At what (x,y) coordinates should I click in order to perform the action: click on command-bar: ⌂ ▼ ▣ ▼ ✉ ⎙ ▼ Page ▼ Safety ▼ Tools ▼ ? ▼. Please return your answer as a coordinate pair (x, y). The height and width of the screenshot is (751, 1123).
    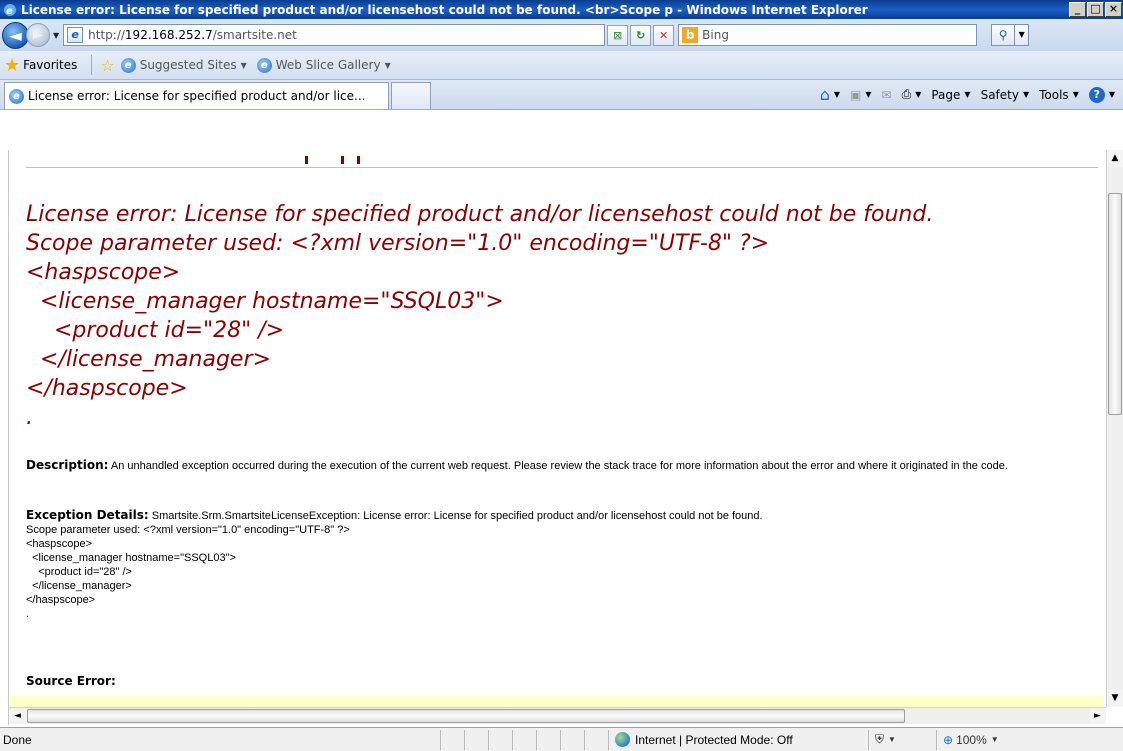
    Looking at the image, I should click on (962, 94).